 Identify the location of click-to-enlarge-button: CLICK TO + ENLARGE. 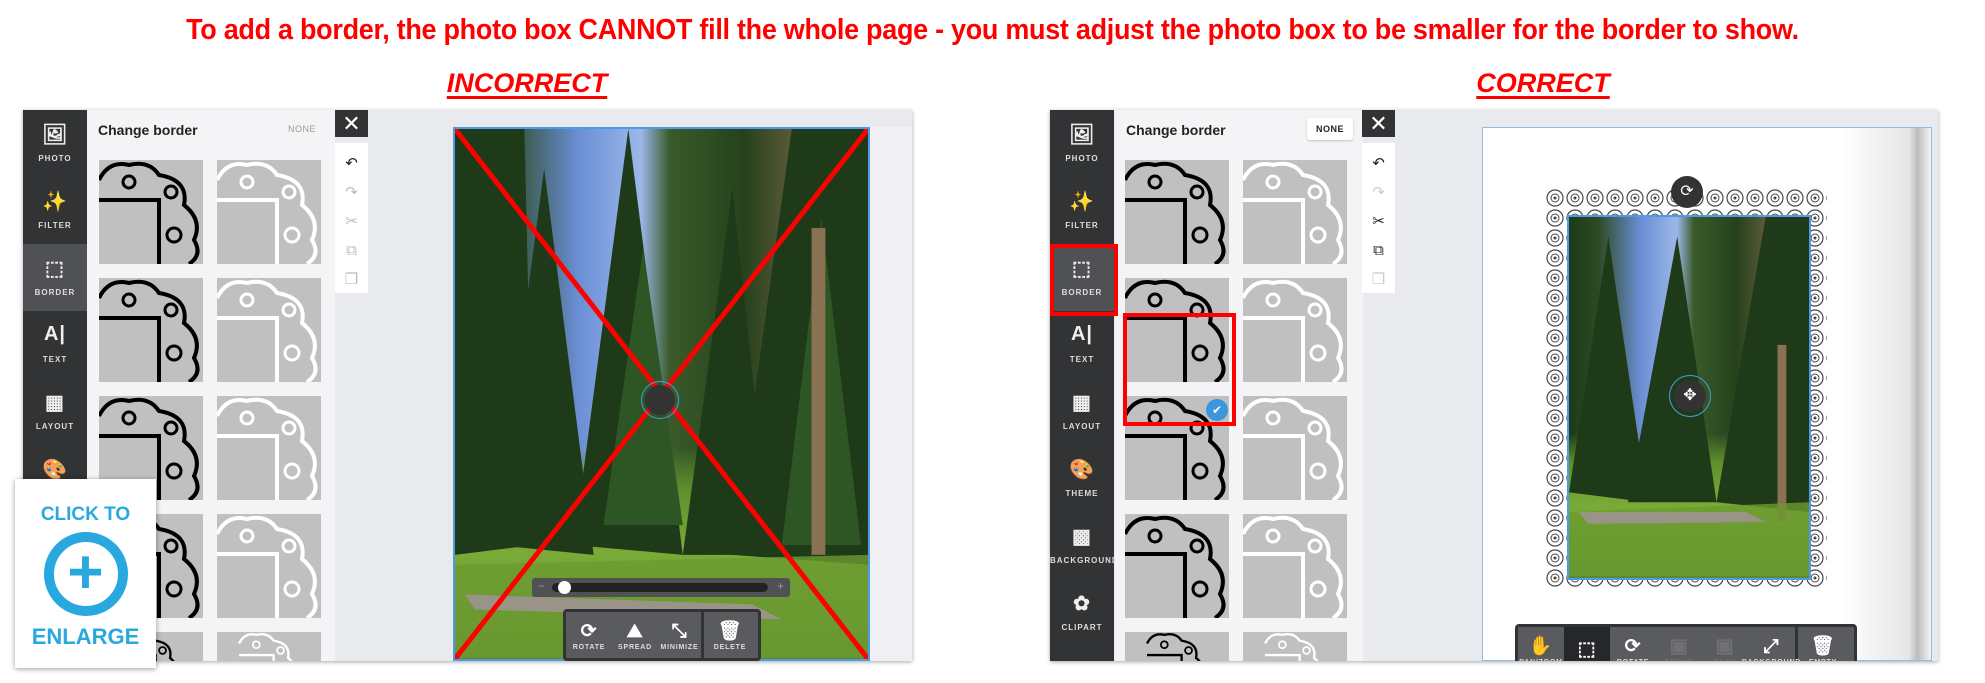
(85, 573).